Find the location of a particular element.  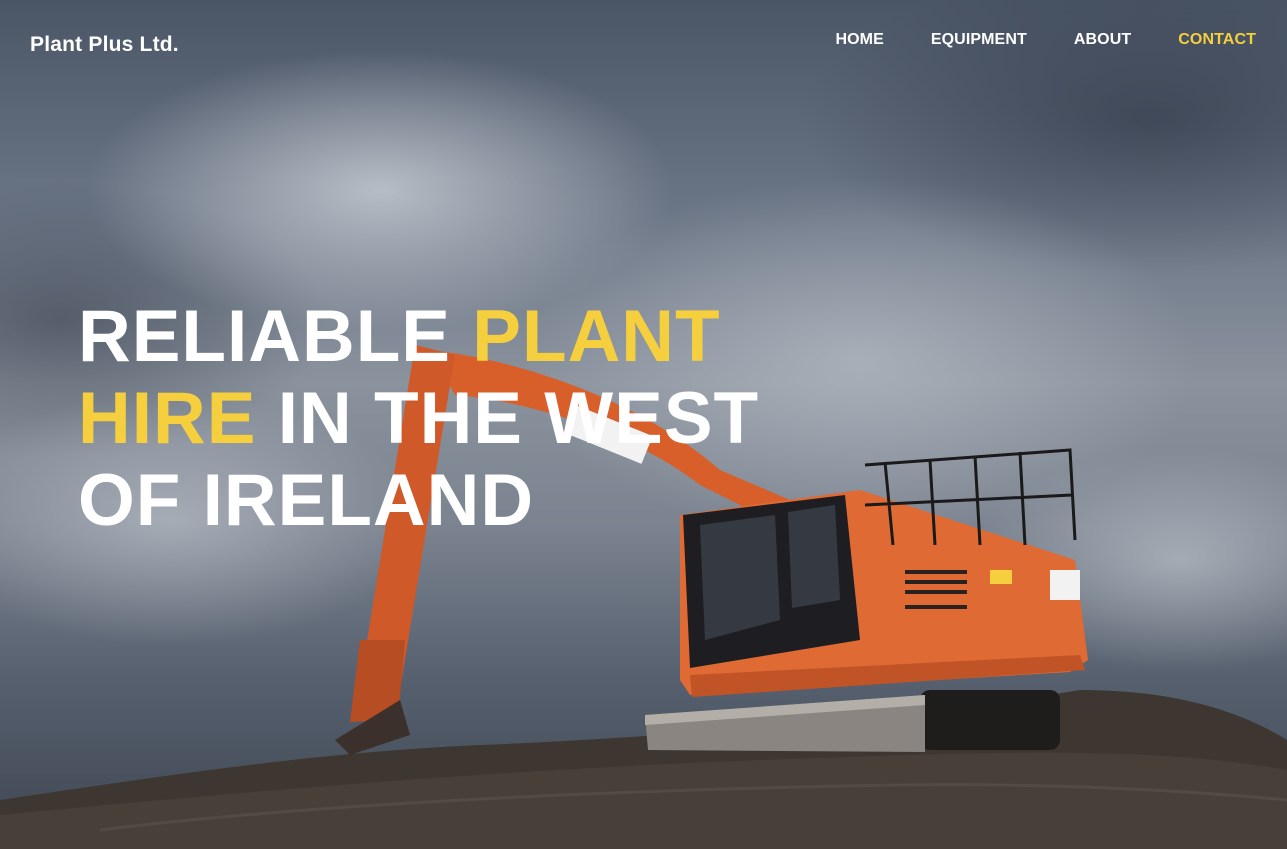

headline-text: RELIABLE is located at coordinates (275, 336).